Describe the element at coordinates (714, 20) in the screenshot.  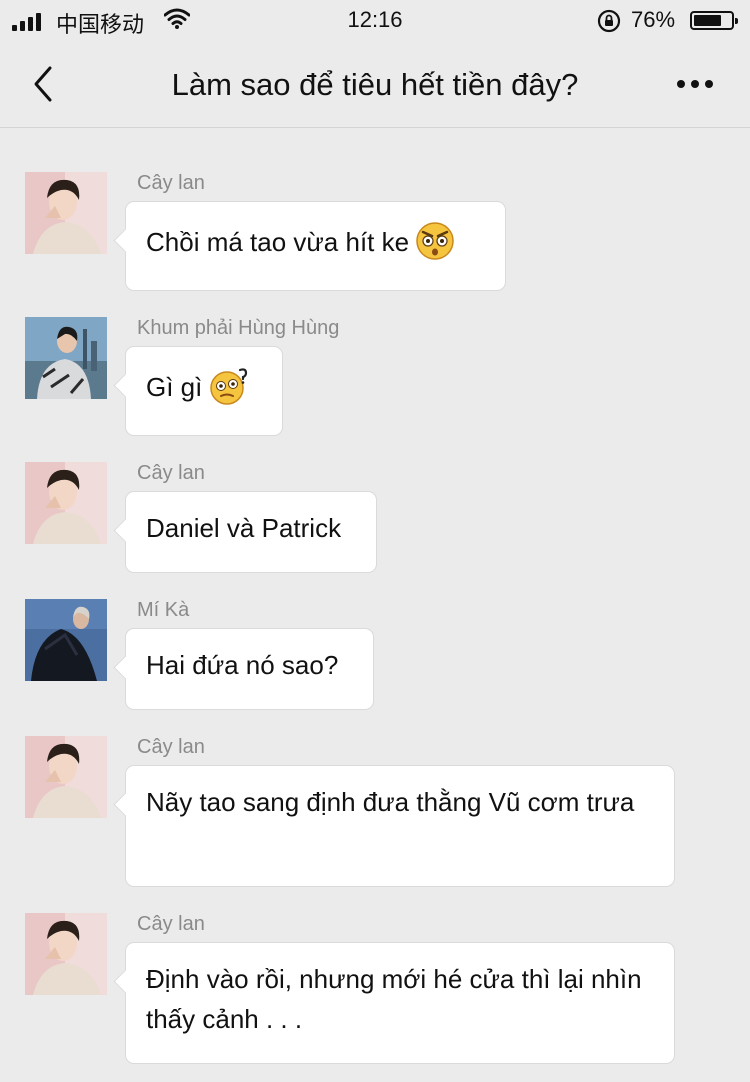
I see `battery-icon` at that location.